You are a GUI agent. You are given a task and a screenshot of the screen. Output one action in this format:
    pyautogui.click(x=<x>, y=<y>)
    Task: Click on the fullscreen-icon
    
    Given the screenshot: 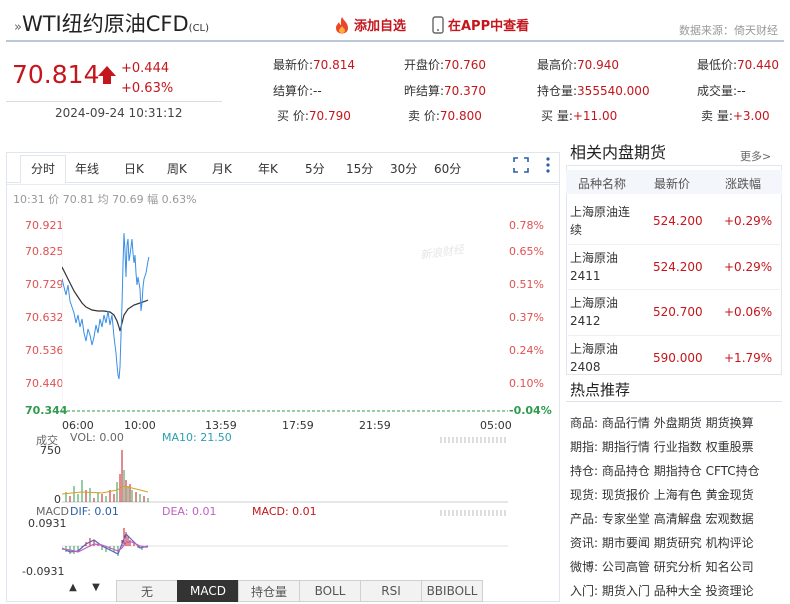 What is the action you would take?
    pyautogui.click(x=521, y=165)
    